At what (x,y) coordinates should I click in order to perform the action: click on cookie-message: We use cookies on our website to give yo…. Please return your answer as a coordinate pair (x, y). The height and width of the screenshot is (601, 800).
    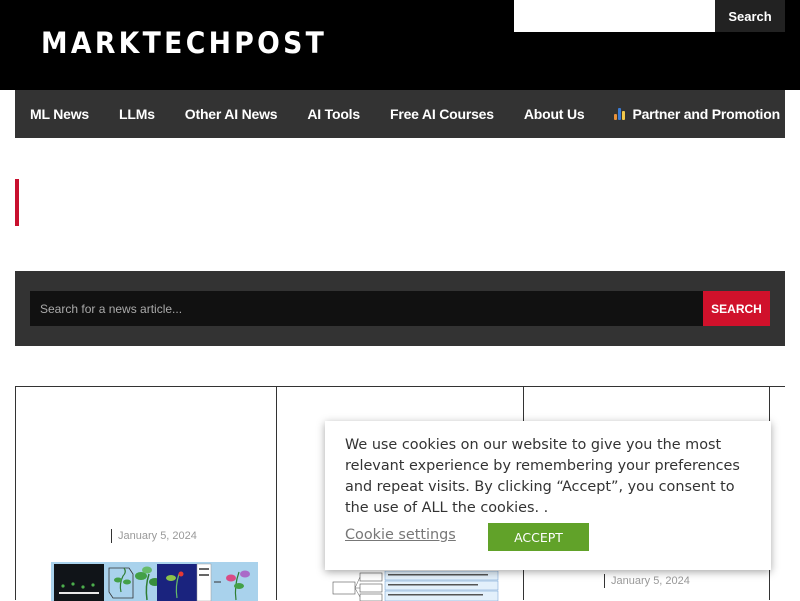
    Looking at the image, I should click on (542, 476).